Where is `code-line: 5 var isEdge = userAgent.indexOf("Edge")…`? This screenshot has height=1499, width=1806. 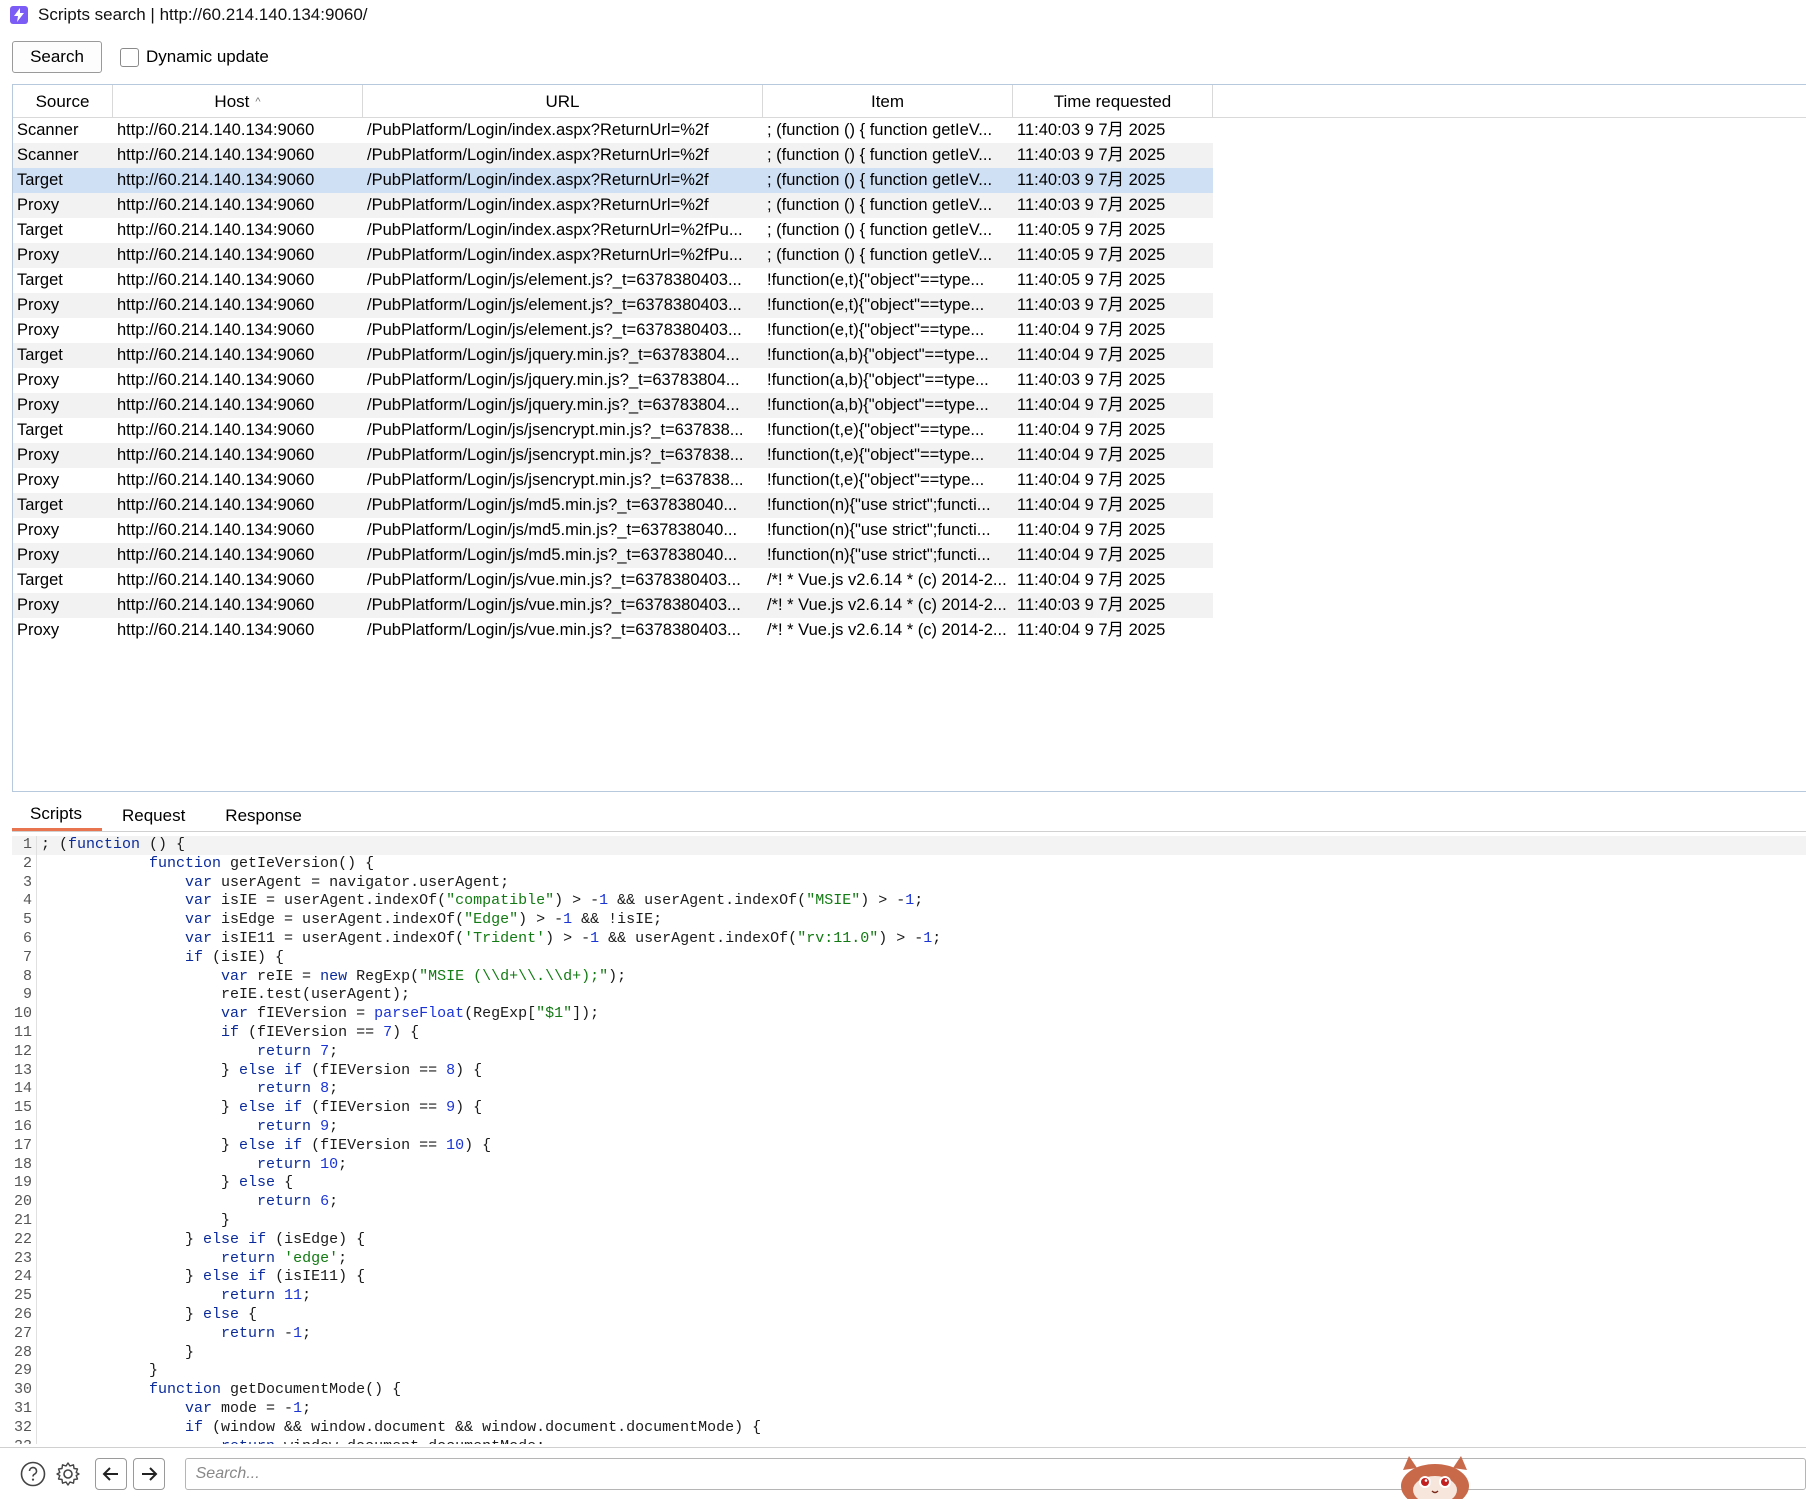
code-line: 5 var isEdge = userAgent.indexOf("Edge")… is located at coordinates (909, 920).